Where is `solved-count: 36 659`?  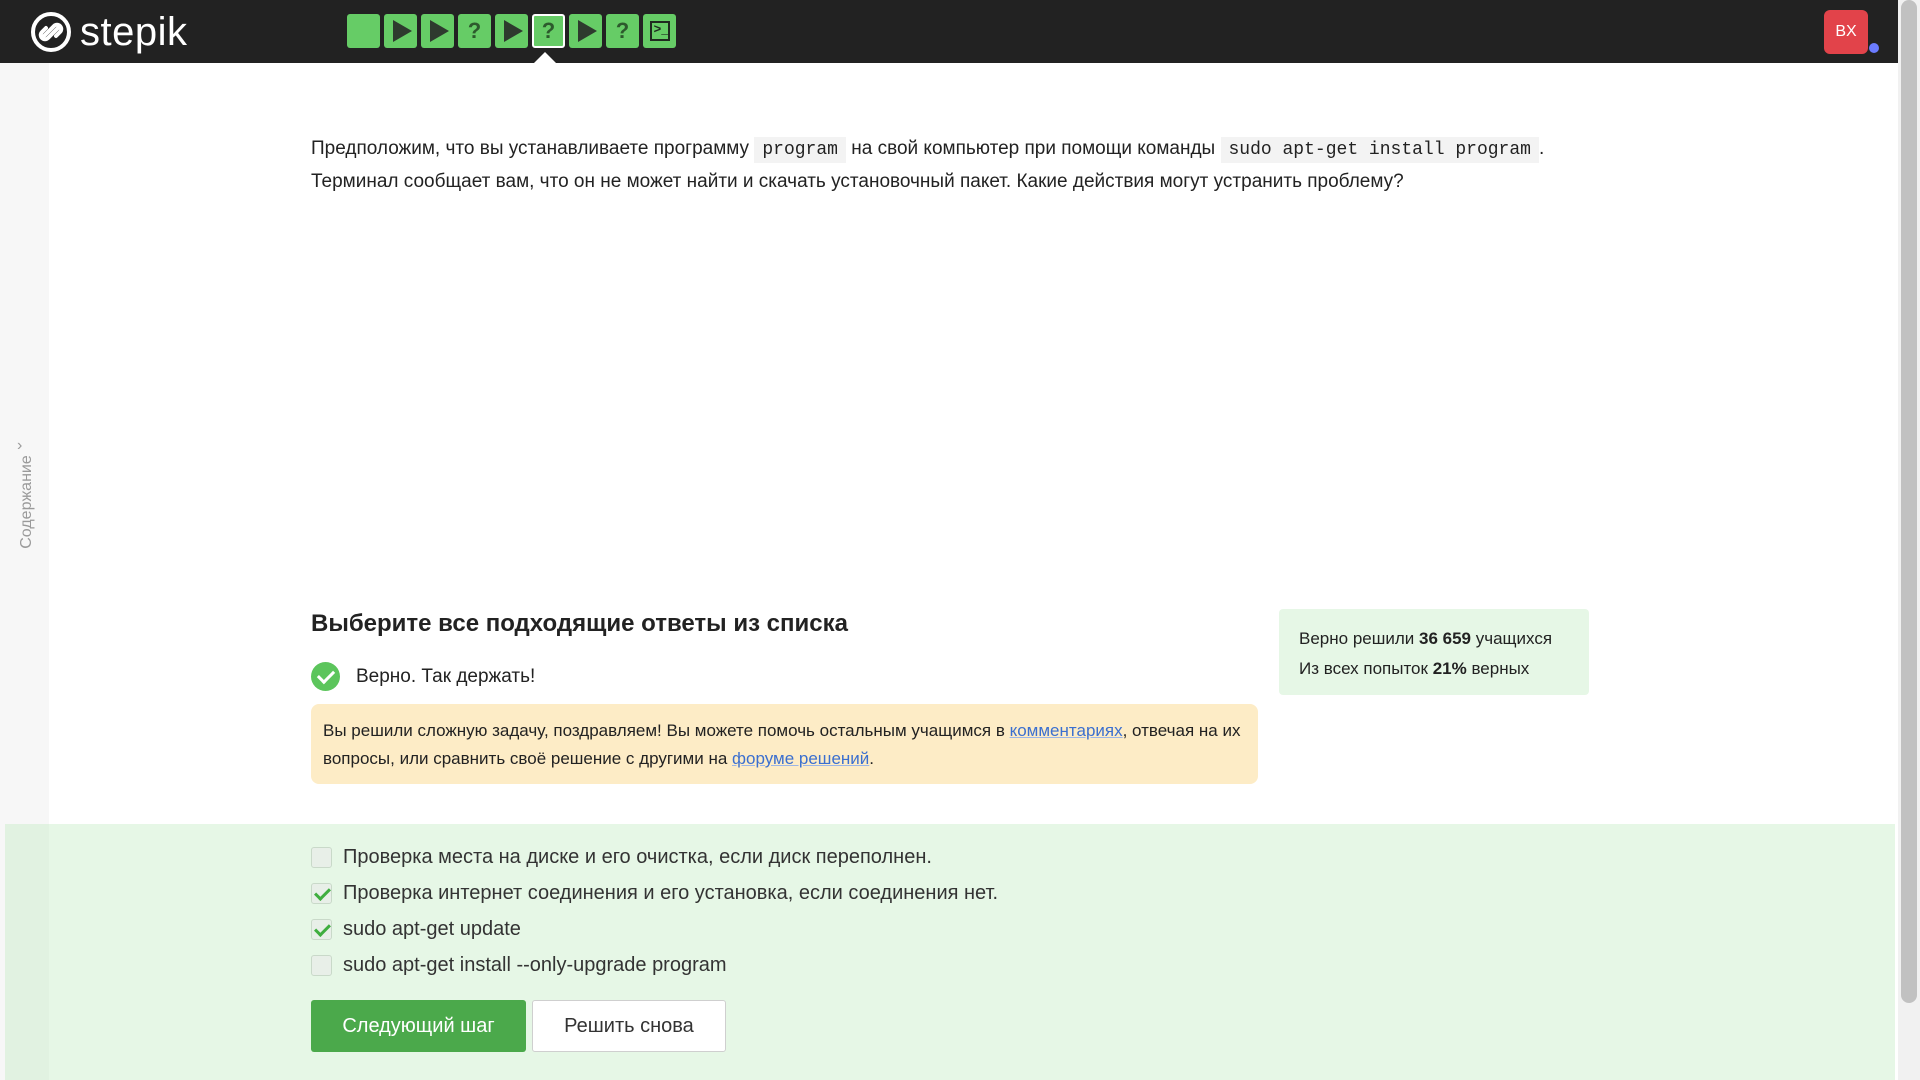 solved-count: 36 659 is located at coordinates (1445, 638).